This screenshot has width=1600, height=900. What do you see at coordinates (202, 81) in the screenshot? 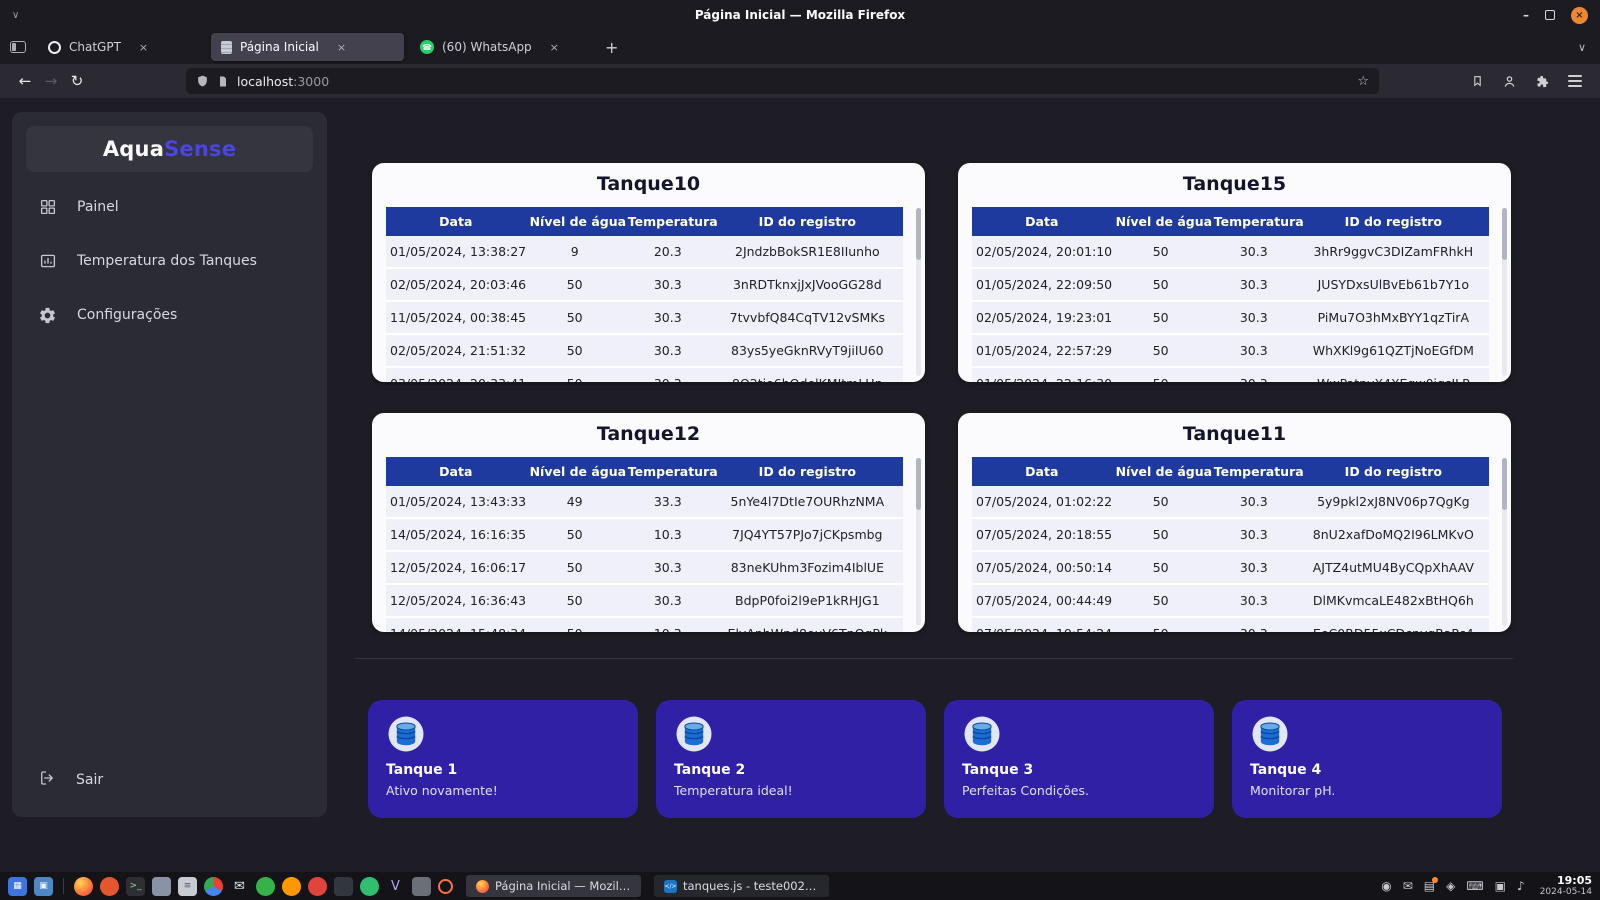
I see `shield-icon` at bounding box center [202, 81].